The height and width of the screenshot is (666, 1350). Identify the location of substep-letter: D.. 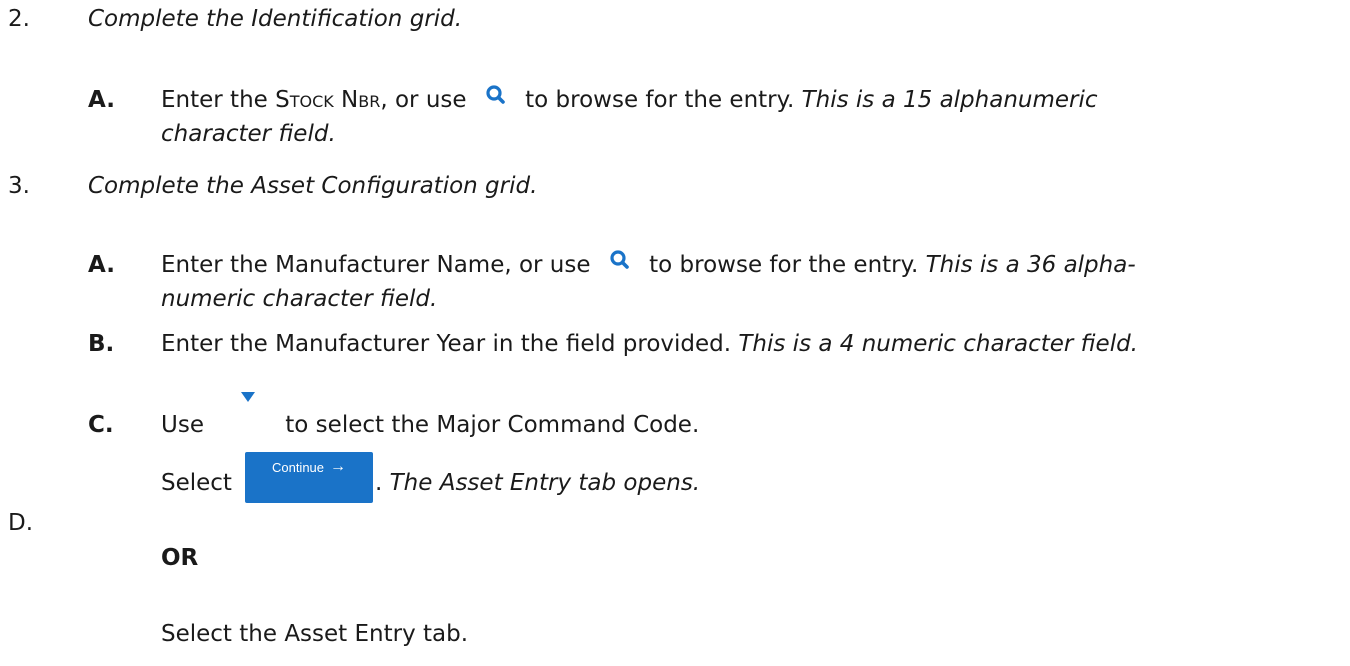
(21, 523).